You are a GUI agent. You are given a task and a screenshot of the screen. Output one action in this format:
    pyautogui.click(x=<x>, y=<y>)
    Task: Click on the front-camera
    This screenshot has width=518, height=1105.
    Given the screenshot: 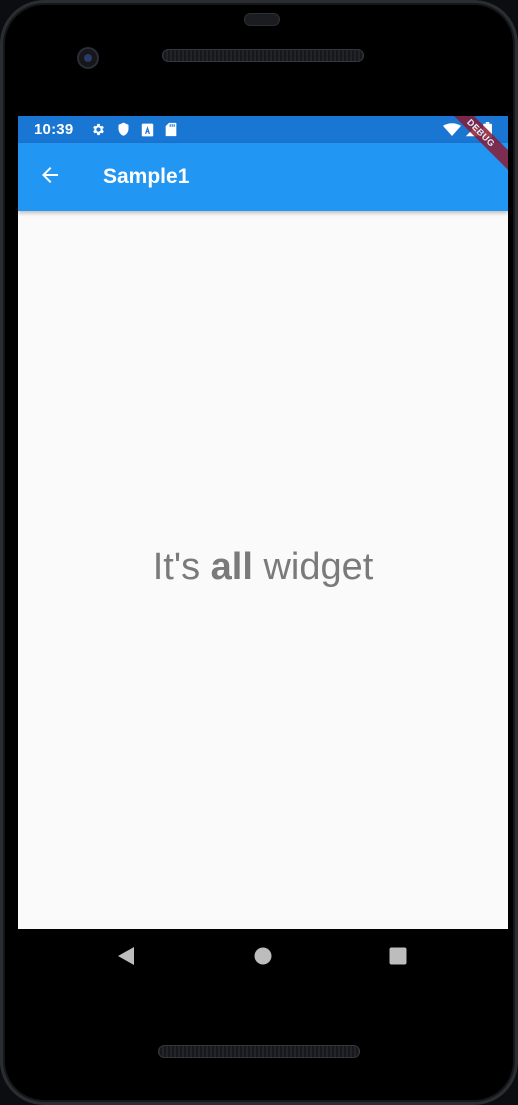 What is the action you would take?
    pyautogui.click(x=88, y=58)
    